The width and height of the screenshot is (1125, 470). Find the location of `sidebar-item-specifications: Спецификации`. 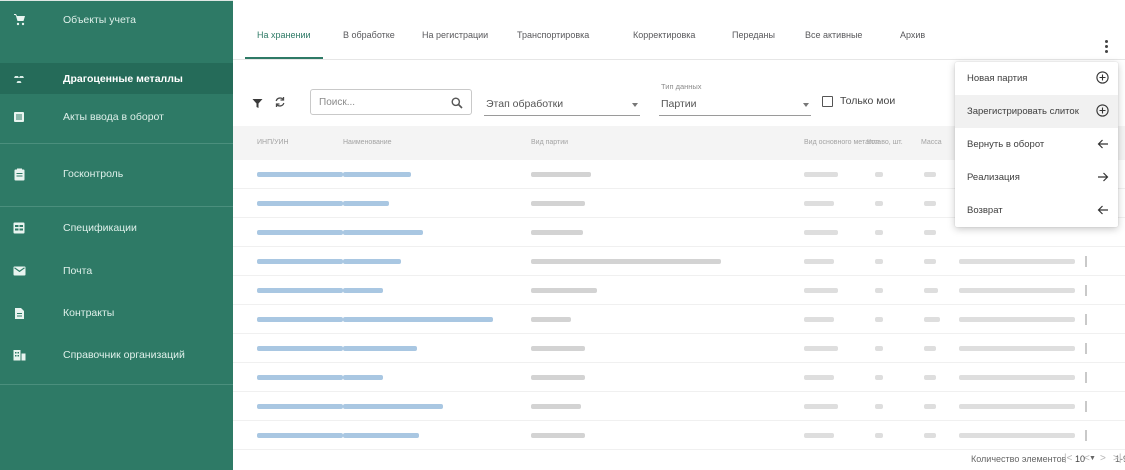

sidebar-item-specifications: Спецификации is located at coordinates (116, 228).